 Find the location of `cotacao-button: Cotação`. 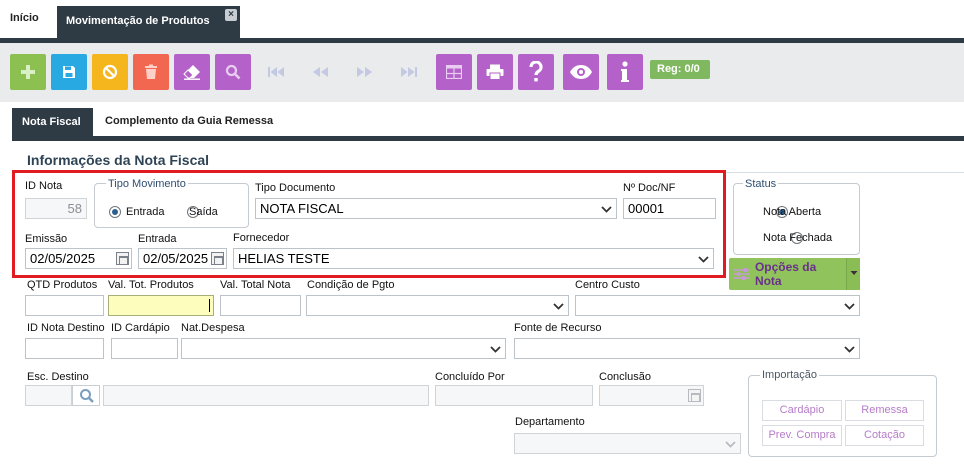

cotacao-button: Cotação is located at coordinates (884, 435).